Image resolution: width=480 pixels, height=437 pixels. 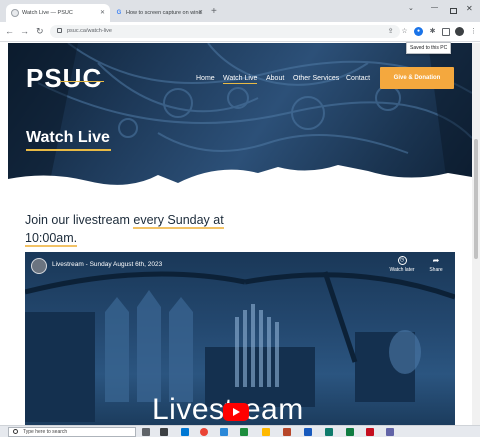 I want to click on task-view-icon, so click(x=146, y=432).